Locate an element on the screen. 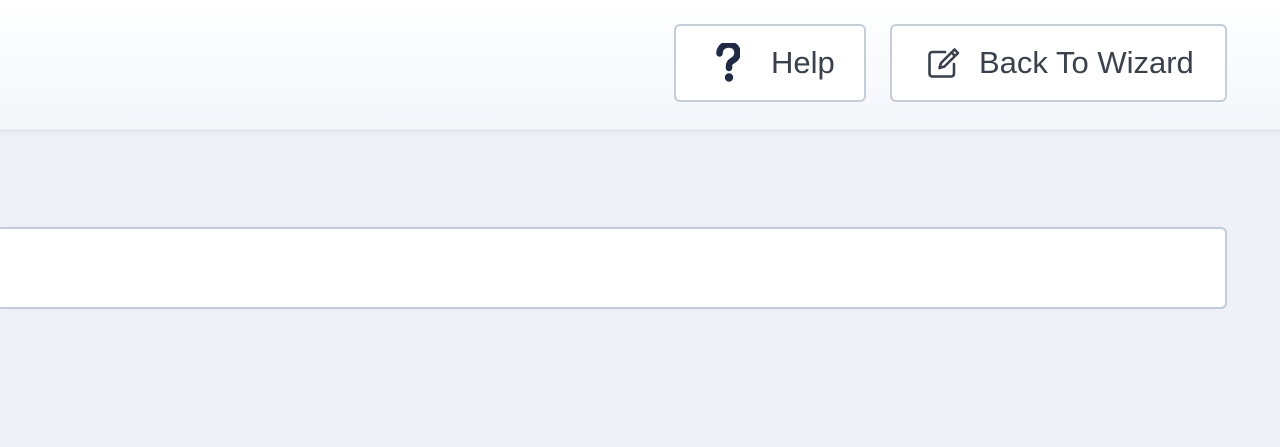  back-to-wizard-label: Back To Wizard is located at coordinates (1086, 62).